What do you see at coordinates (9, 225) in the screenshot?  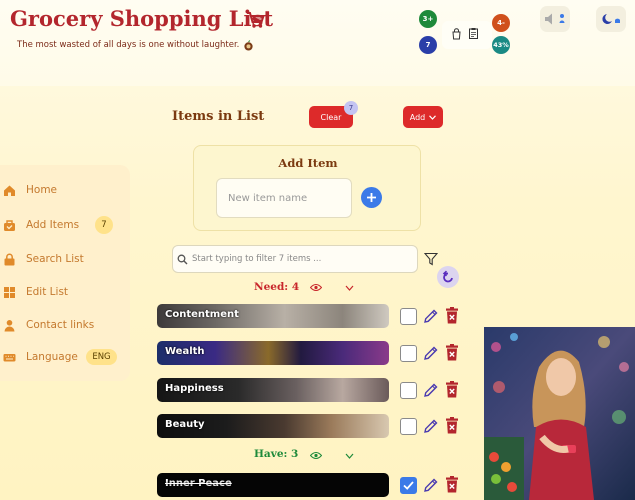 I see `basket-icon` at bounding box center [9, 225].